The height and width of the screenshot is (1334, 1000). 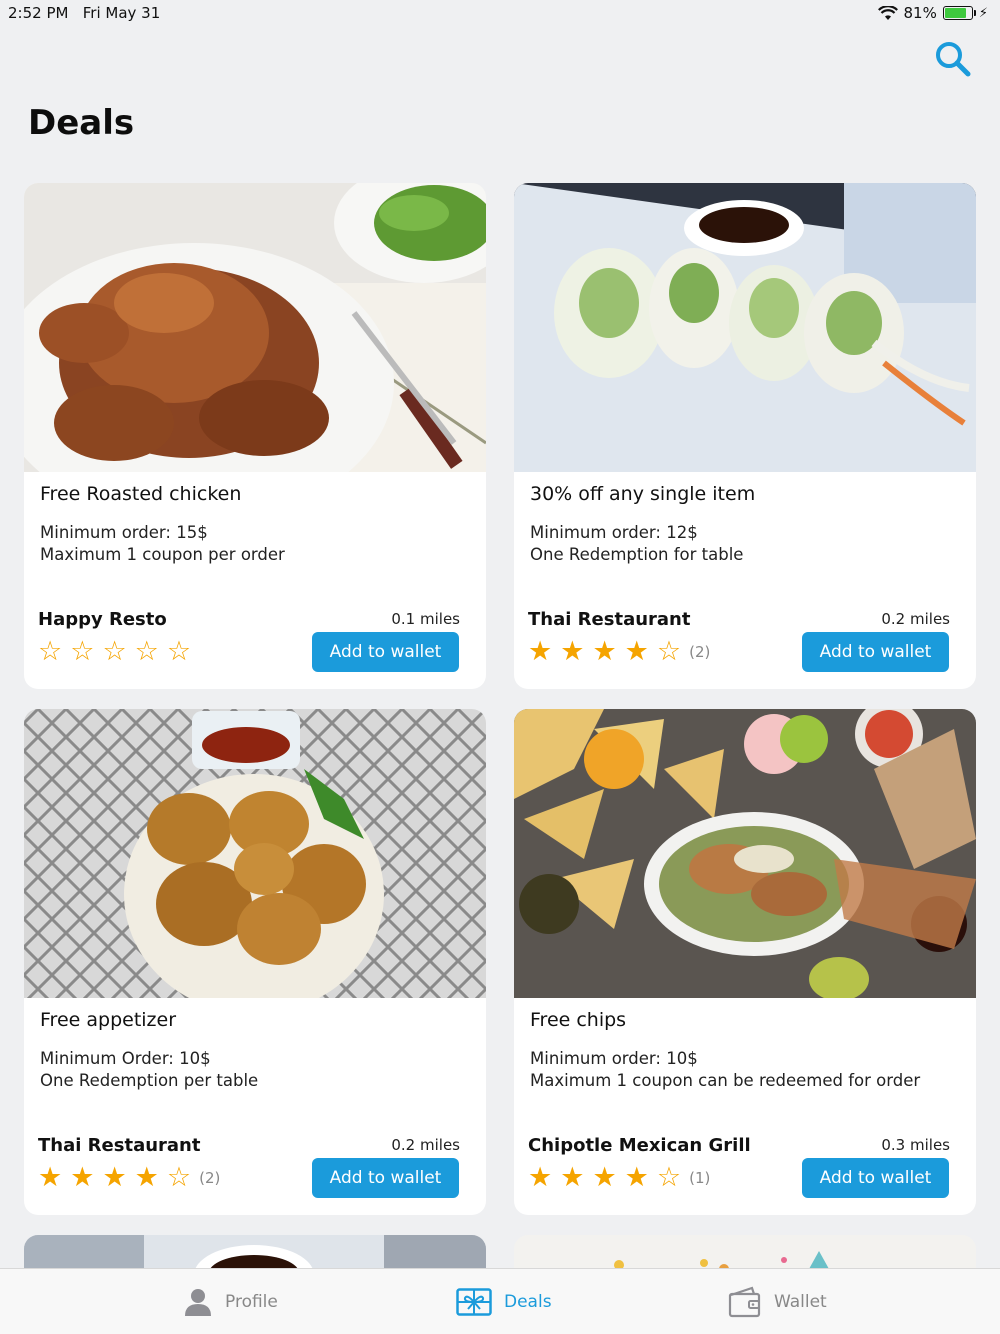 I want to click on wifi-icon, so click(x=887, y=12).